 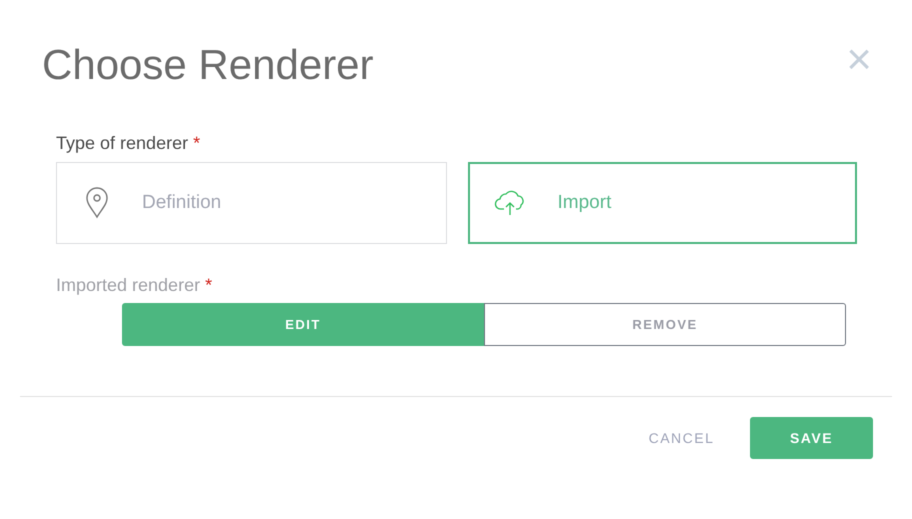 What do you see at coordinates (681, 438) in the screenshot?
I see `cancel-button: CANCEL` at bounding box center [681, 438].